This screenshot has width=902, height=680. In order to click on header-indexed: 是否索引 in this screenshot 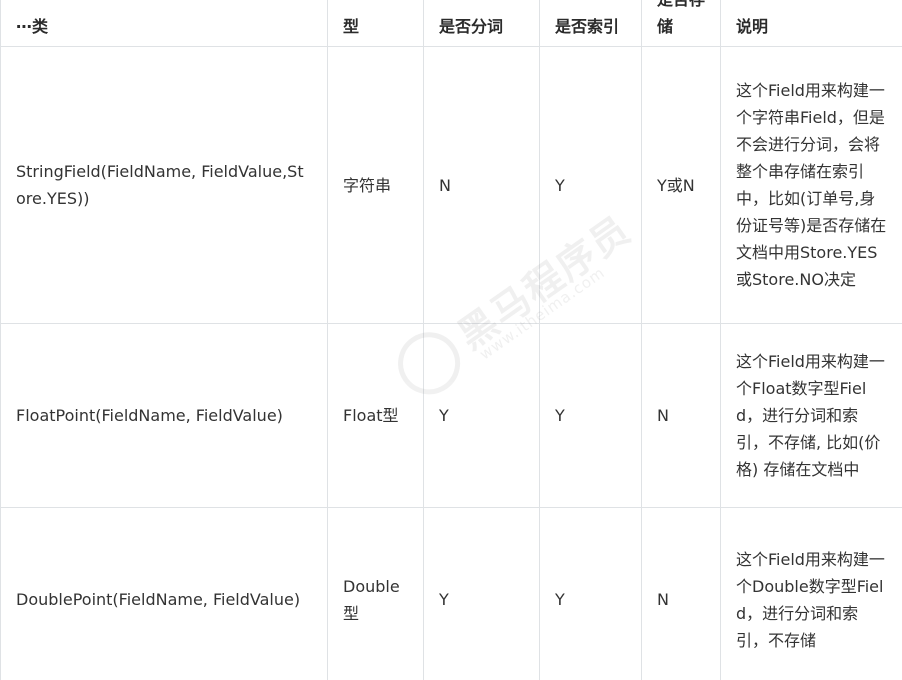, I will do `click(590, 23)`.